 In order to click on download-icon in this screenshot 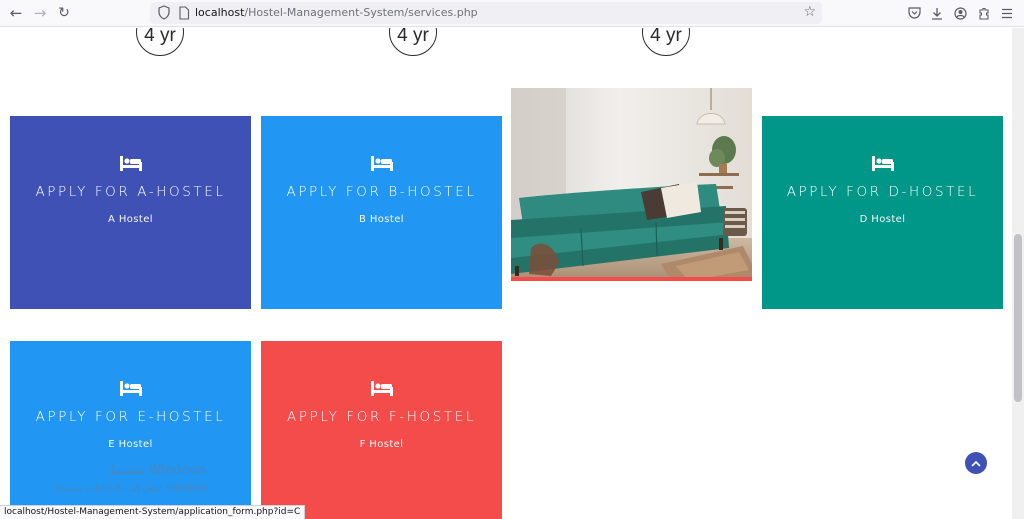, I will do `click(937, 13)`.